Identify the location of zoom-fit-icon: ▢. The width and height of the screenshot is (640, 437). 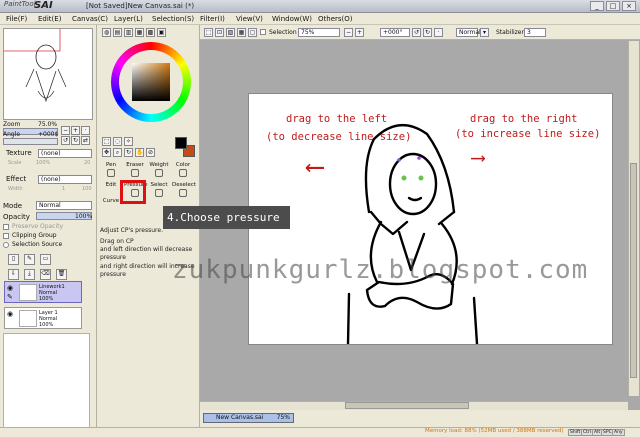
(252, 32).